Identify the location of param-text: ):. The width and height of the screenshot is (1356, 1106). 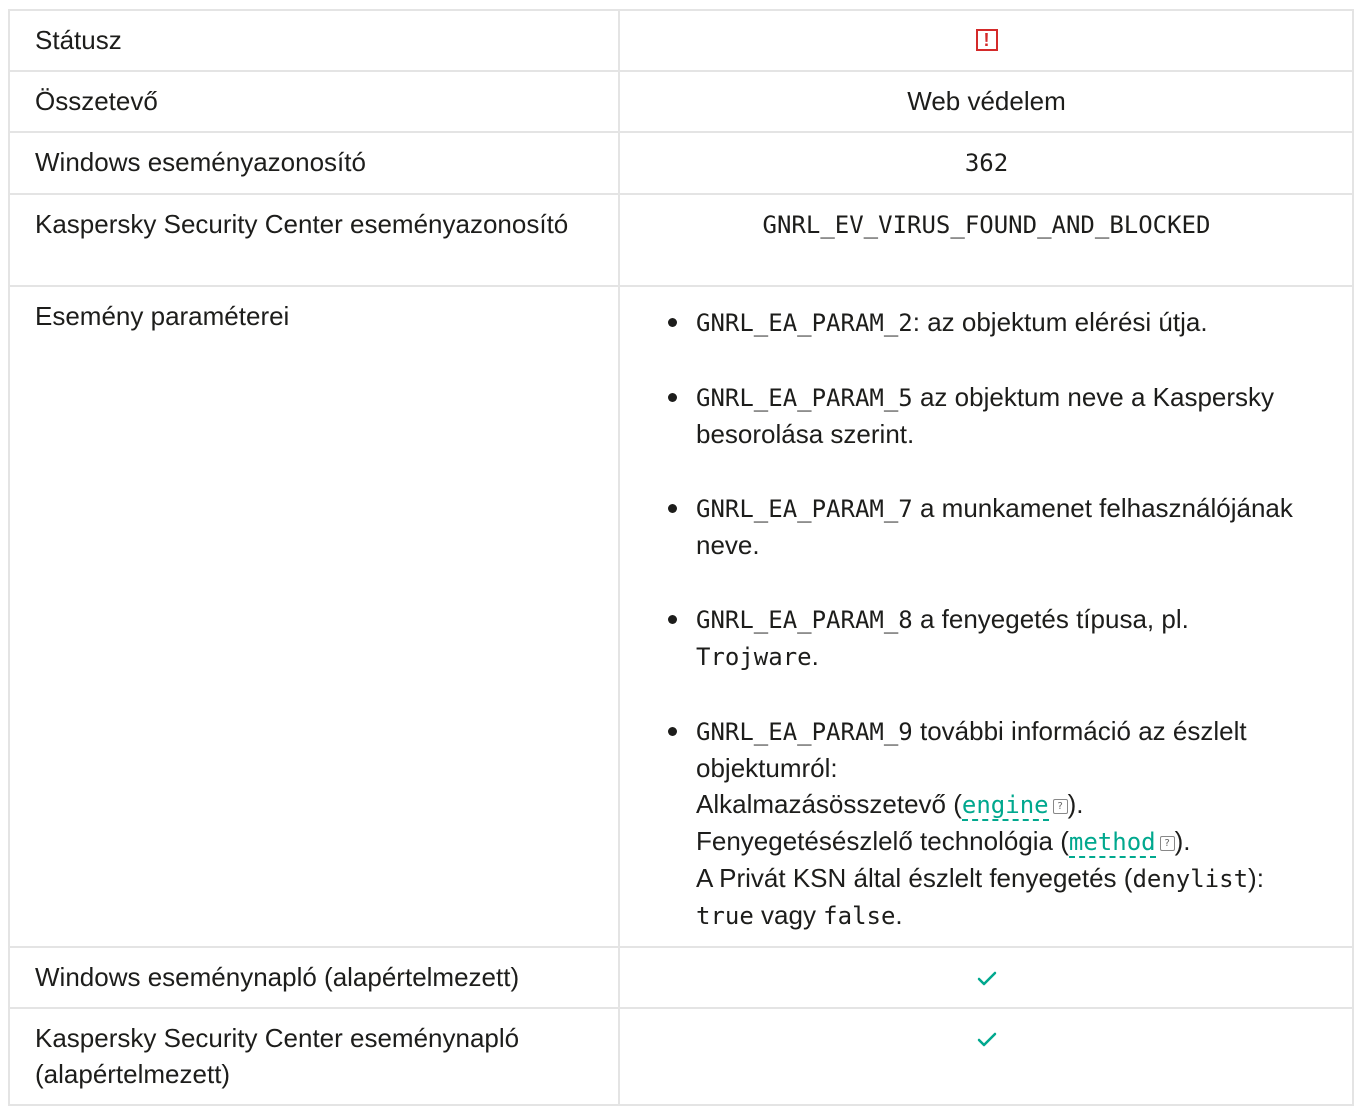
(1256, 878).